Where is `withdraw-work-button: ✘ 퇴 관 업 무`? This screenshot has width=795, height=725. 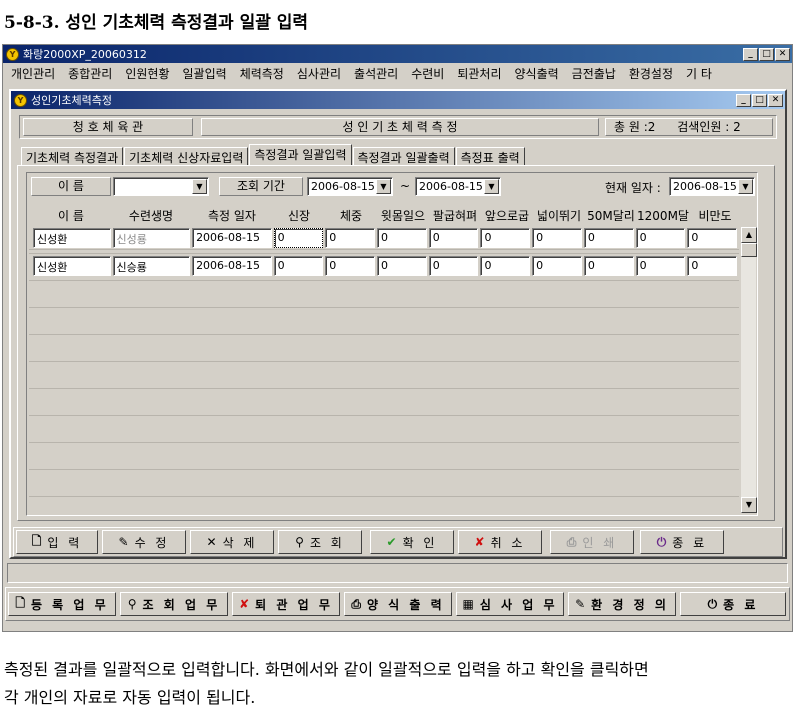
withdraw-work-button: ✘ 퇴 관 업 무 is located at coordinates (286, 604).